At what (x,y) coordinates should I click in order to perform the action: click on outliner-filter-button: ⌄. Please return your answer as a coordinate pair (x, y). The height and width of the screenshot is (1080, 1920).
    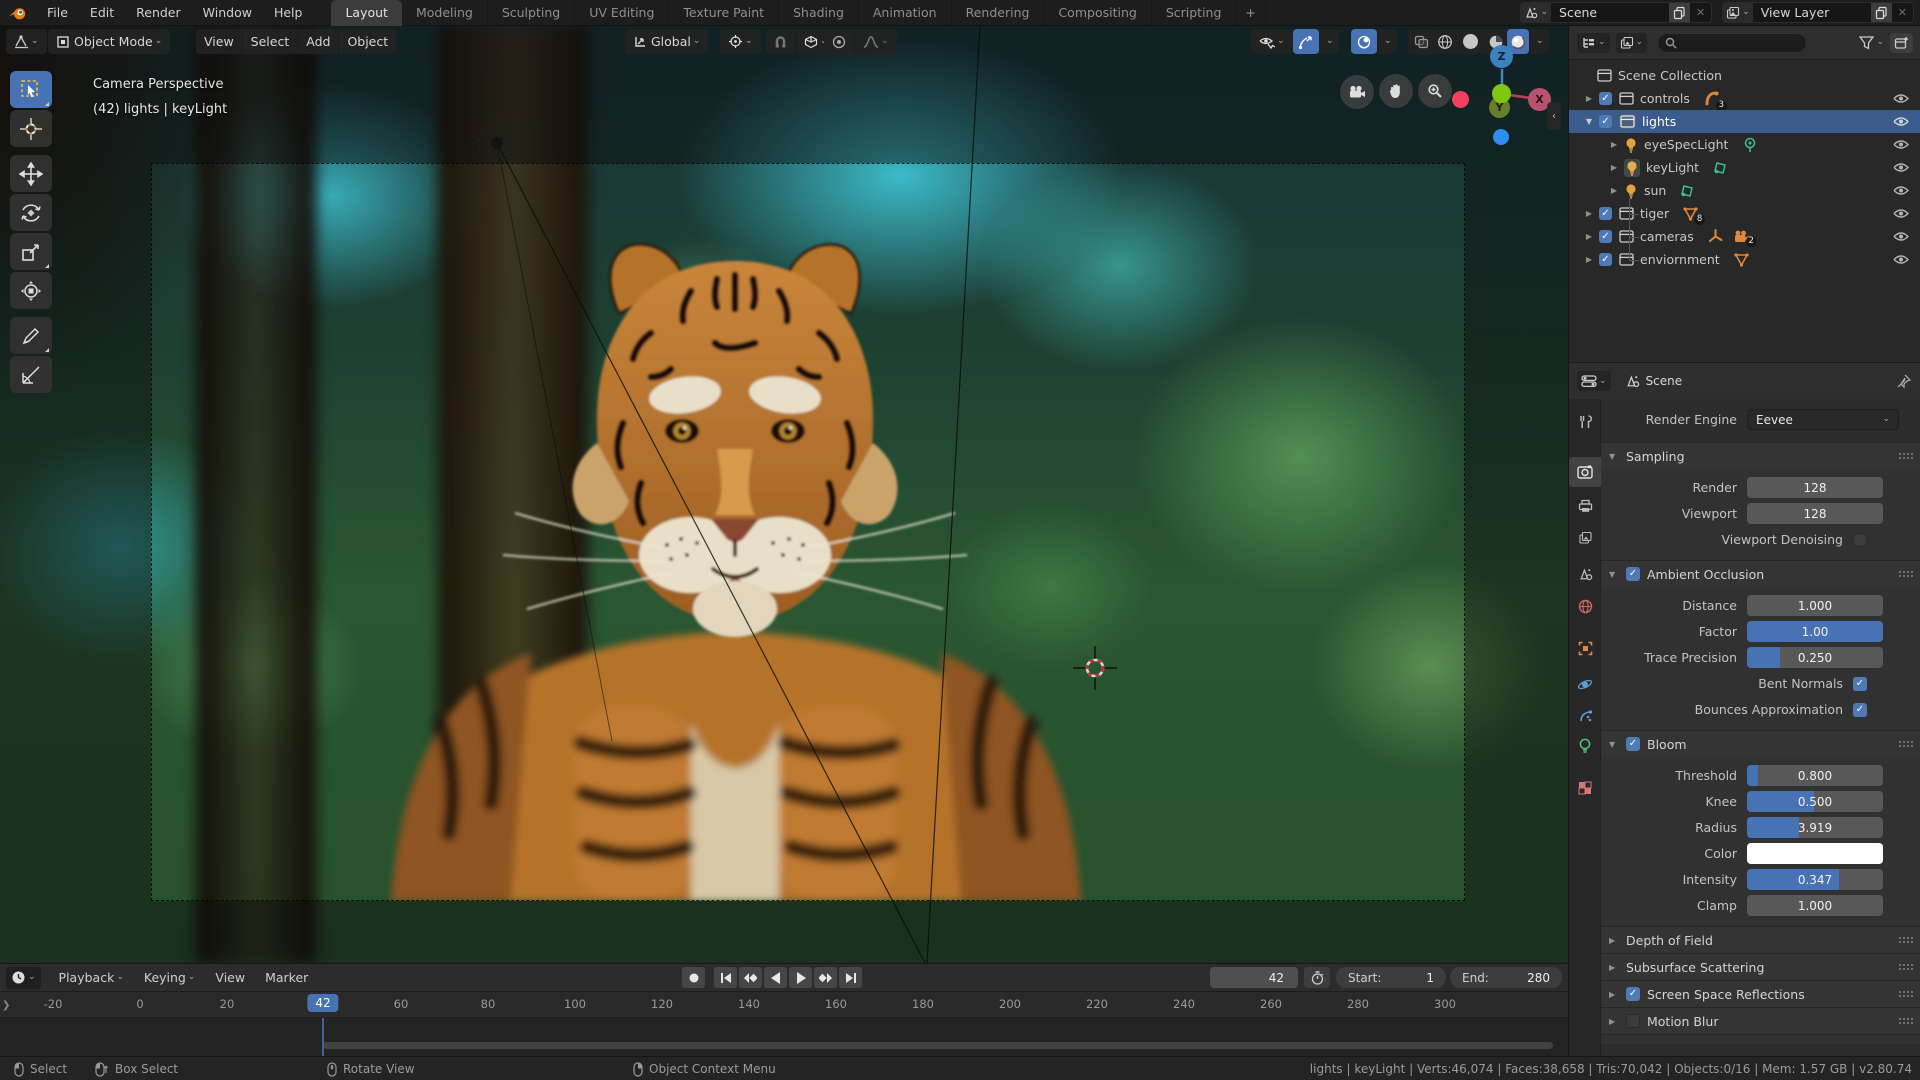
    Looking at the image, I should click on (1871, 42).